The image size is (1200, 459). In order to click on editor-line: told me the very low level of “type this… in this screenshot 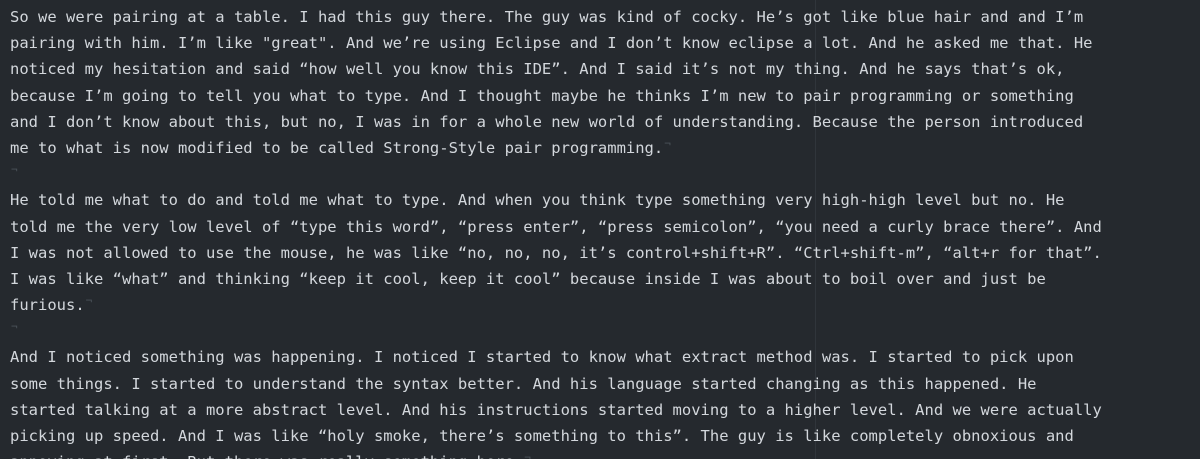, I will do `click(605, 227)`.